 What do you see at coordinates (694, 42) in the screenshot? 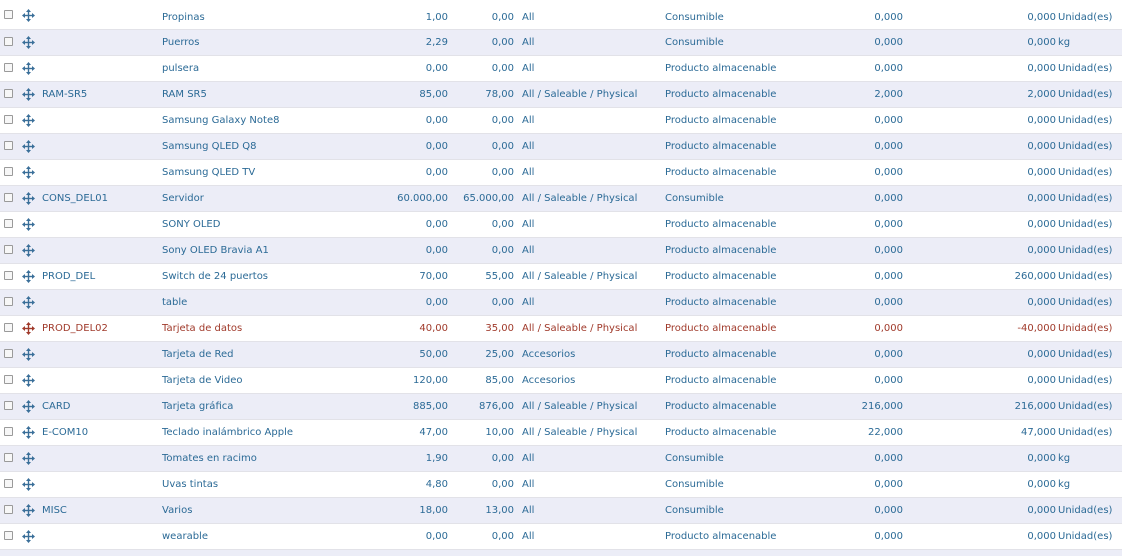
I see `product-type-cell: Consumible` at bounding box center [694, 42].